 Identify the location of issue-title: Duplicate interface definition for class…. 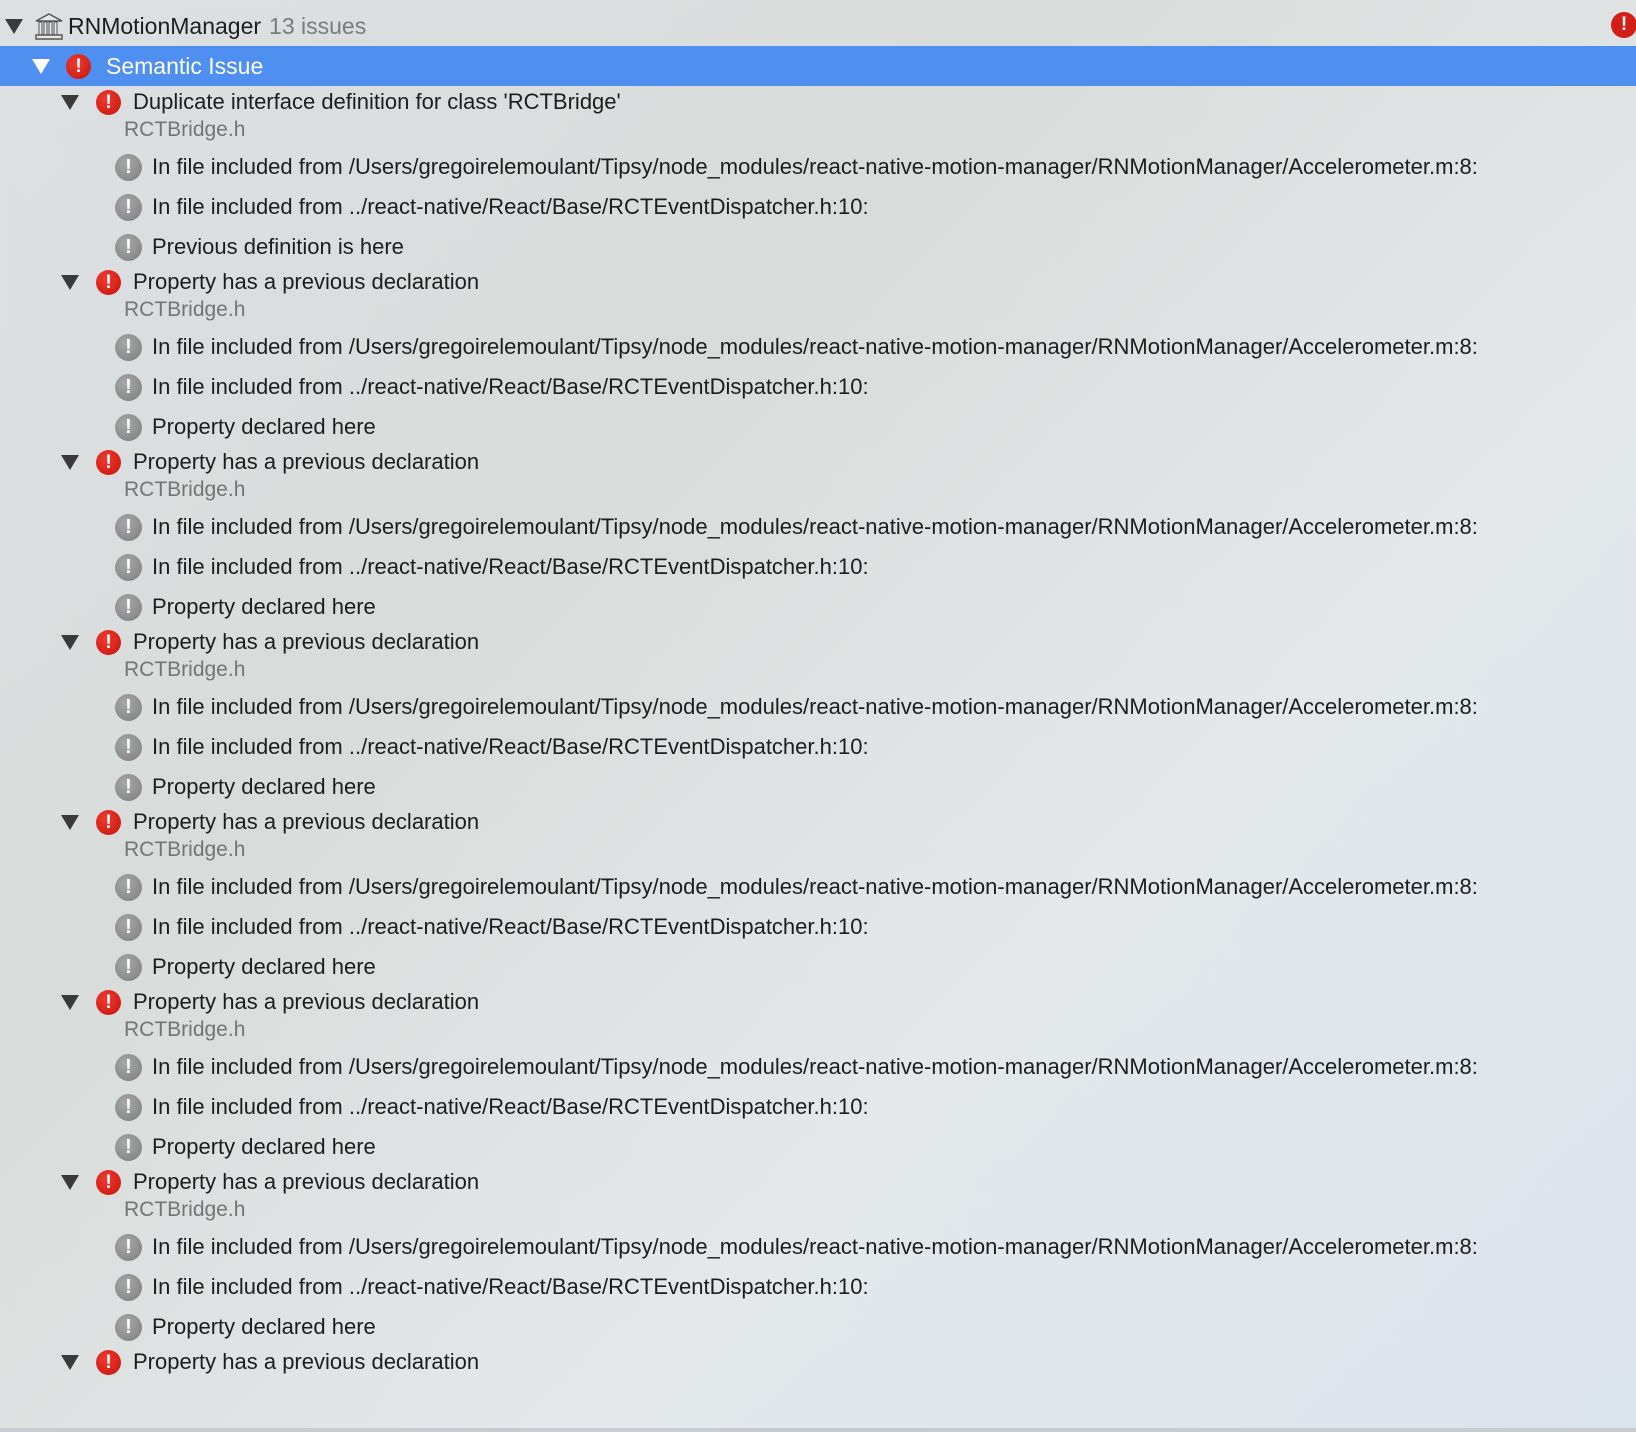
(377, 101).